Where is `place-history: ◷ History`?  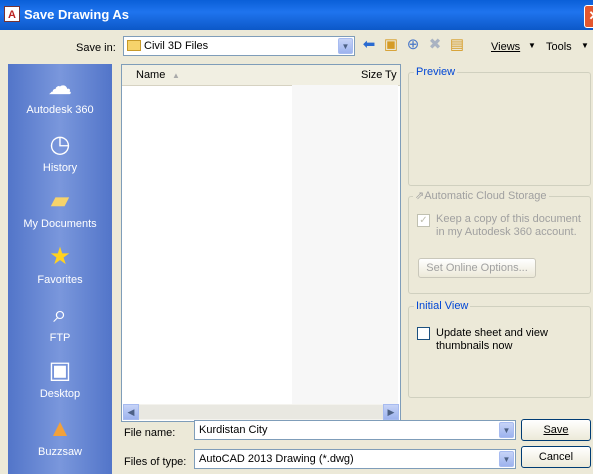 place-history: ◷ History is located at coordinates (60, 152).